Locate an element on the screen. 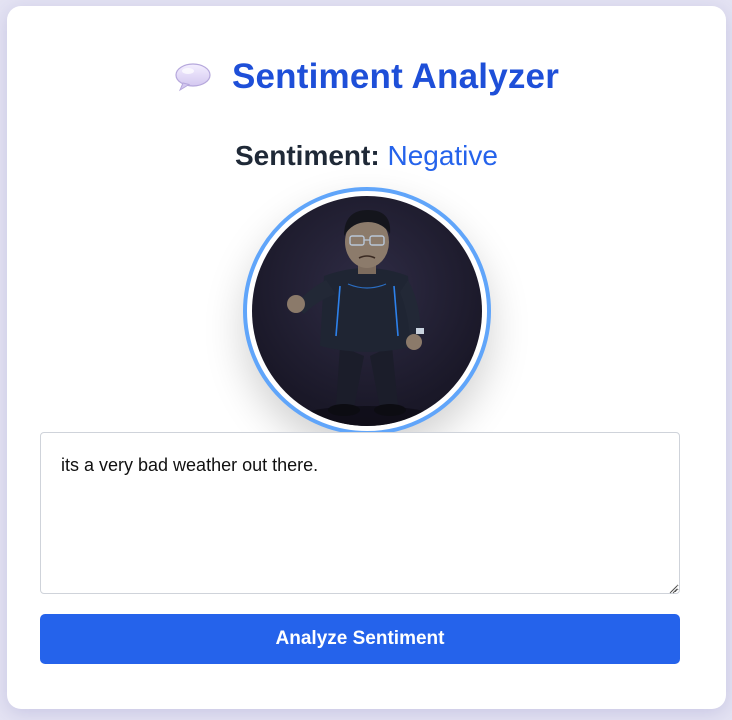 The image size is (732, 720). header: Sentiment Analyzer is located at coordinates (366, 77).